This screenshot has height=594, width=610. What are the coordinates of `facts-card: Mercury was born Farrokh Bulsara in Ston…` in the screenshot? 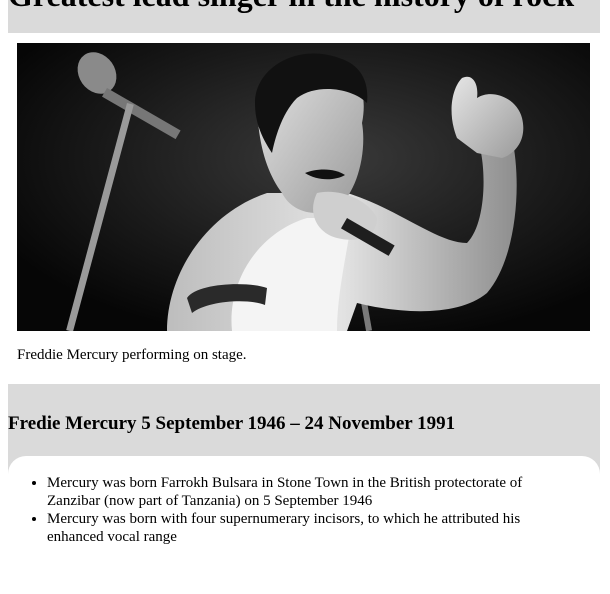 It's located at (304, 500).